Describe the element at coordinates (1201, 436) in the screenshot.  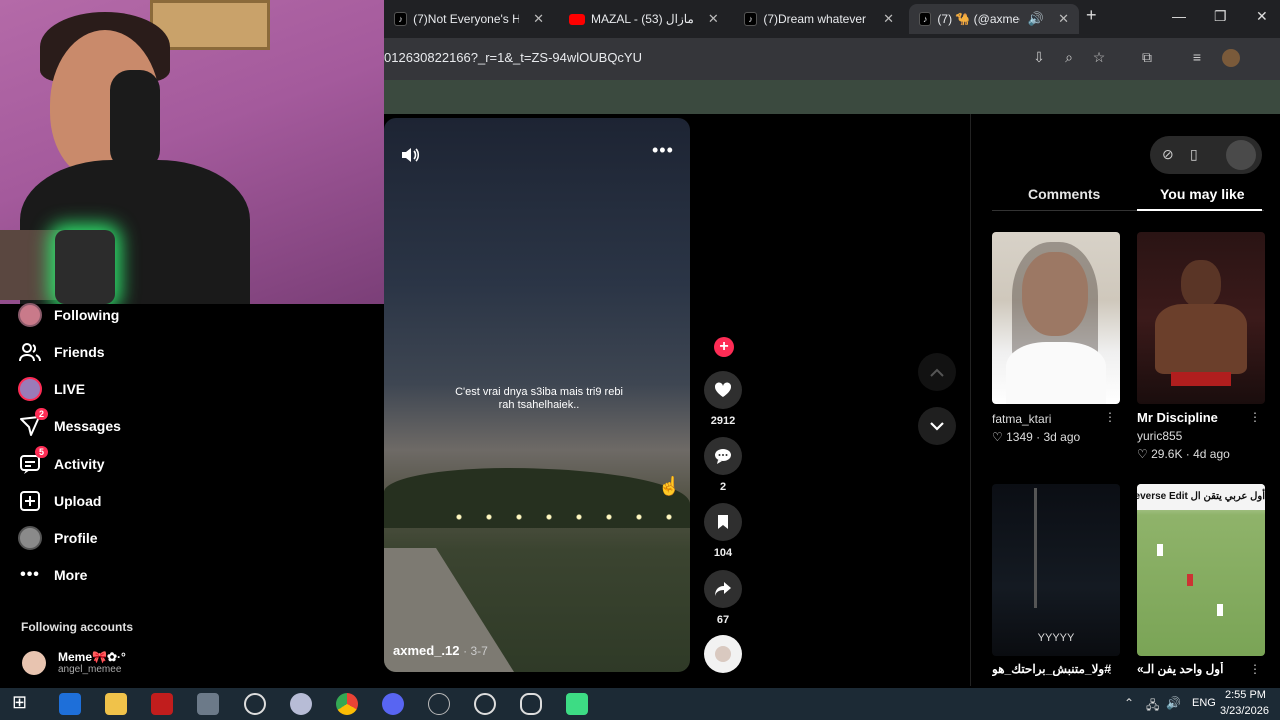
I see `card-username: yuric855` at that location.